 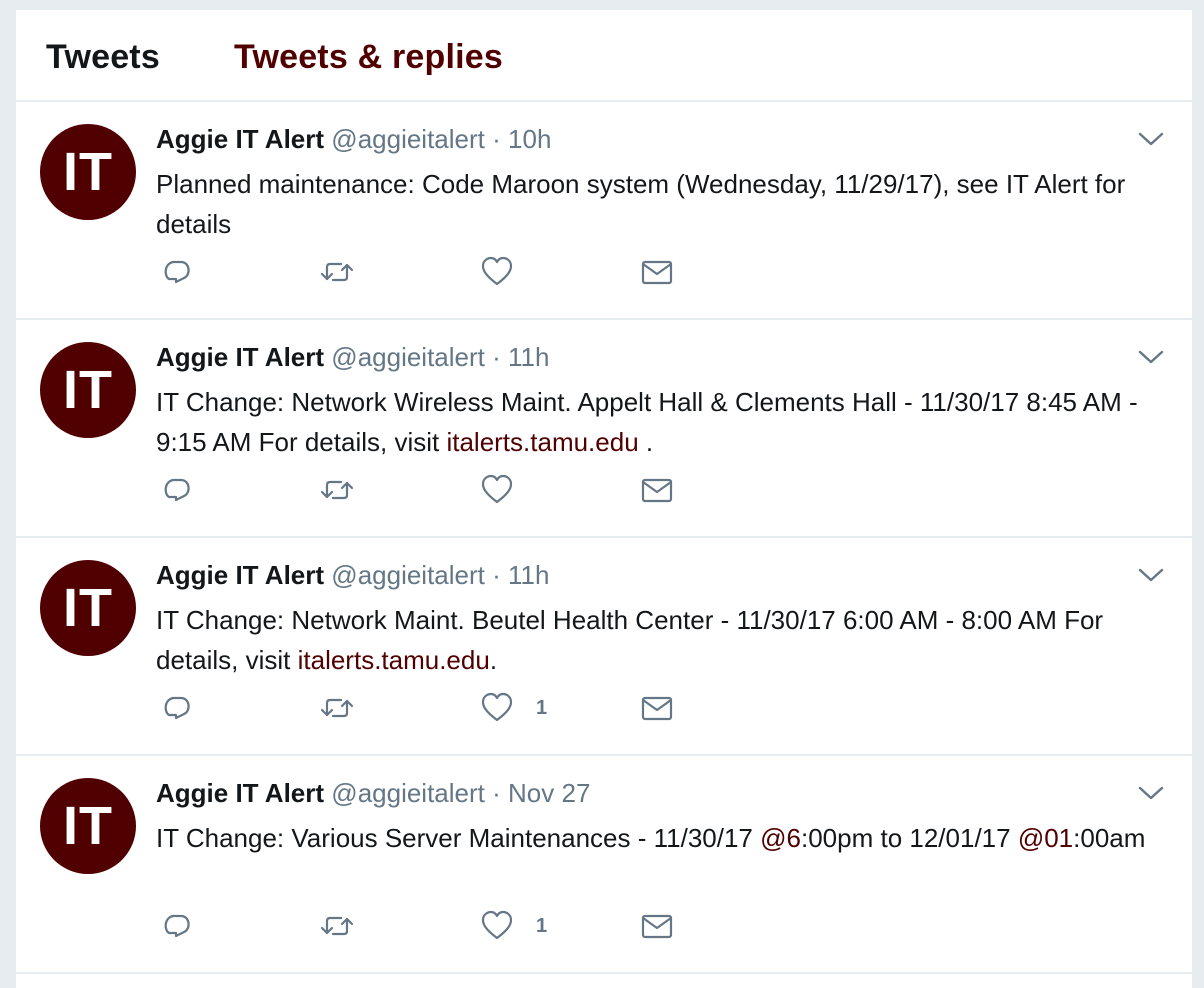 What do you see at coordinates (909, 838) in the screenshot?
I see `tweet-text-segment: :00pm to 12/01/17` at bounding box center [909, 838].